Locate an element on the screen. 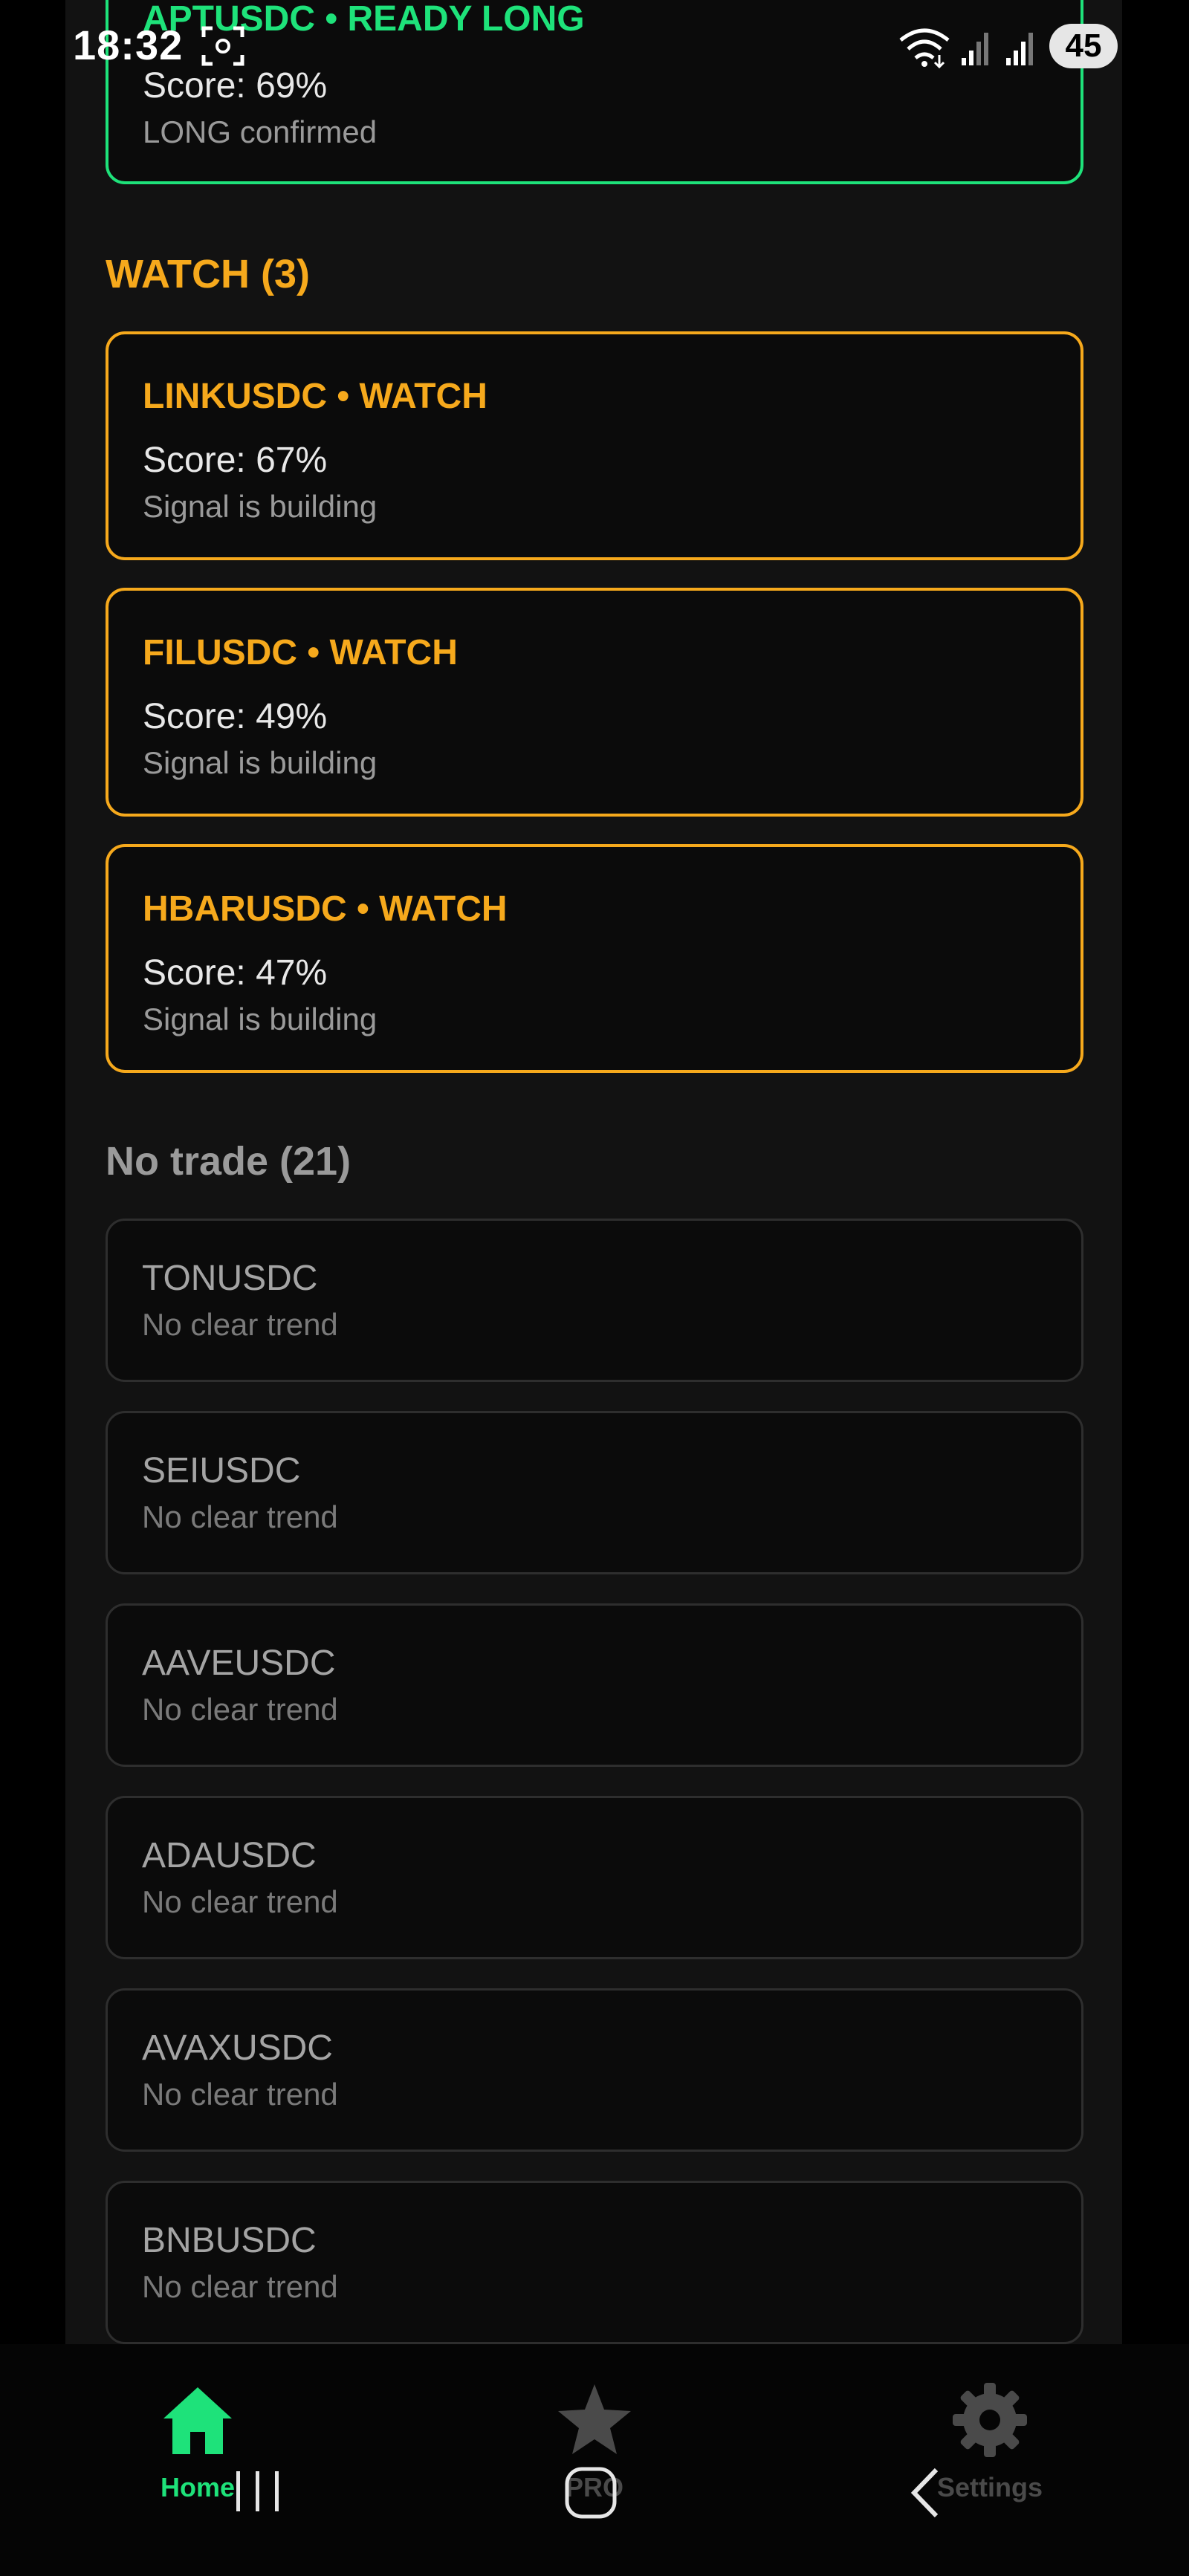 This screenshot has width=1189, height=2576. card-score: Score: 47% is located at coordinates (235, 973).